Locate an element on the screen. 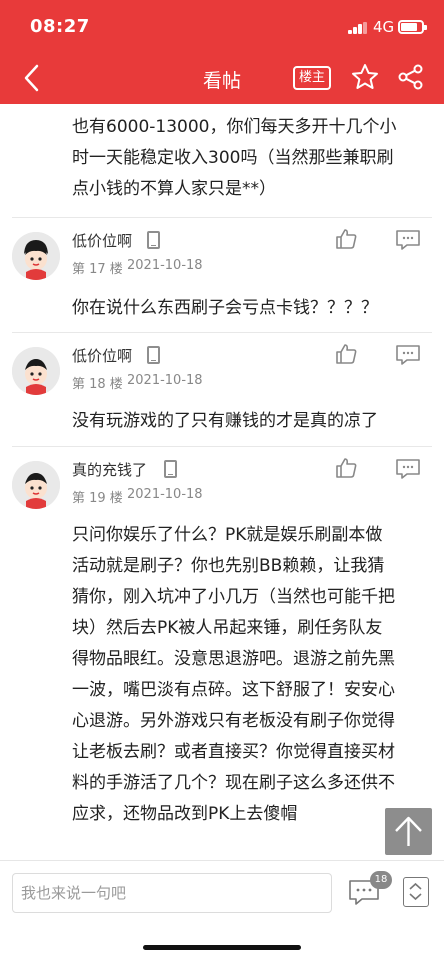 This screenshot has height=960, width=444. louzhu-only-button: 楼主 is located at coordinates (312, 78).